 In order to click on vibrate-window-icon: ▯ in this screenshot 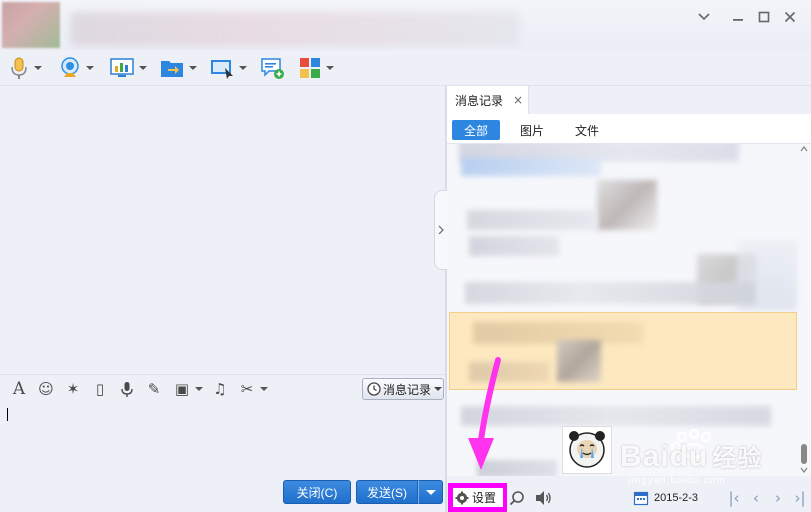, I will do `click(100, 389)`.